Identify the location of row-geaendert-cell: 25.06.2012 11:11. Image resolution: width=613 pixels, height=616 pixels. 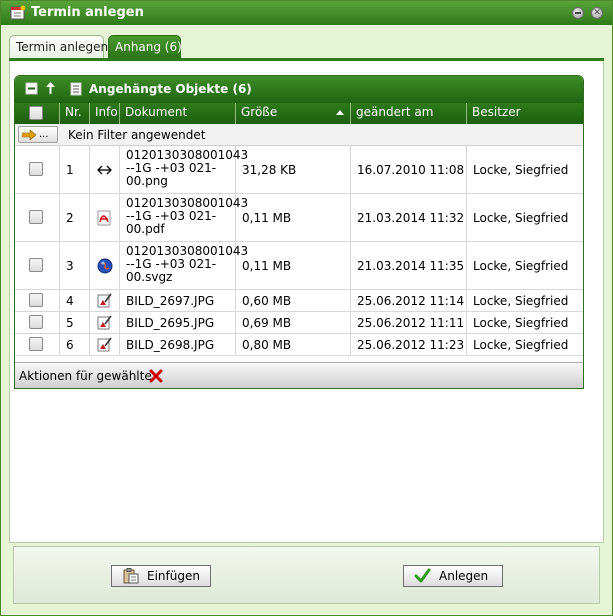
(409, 322).